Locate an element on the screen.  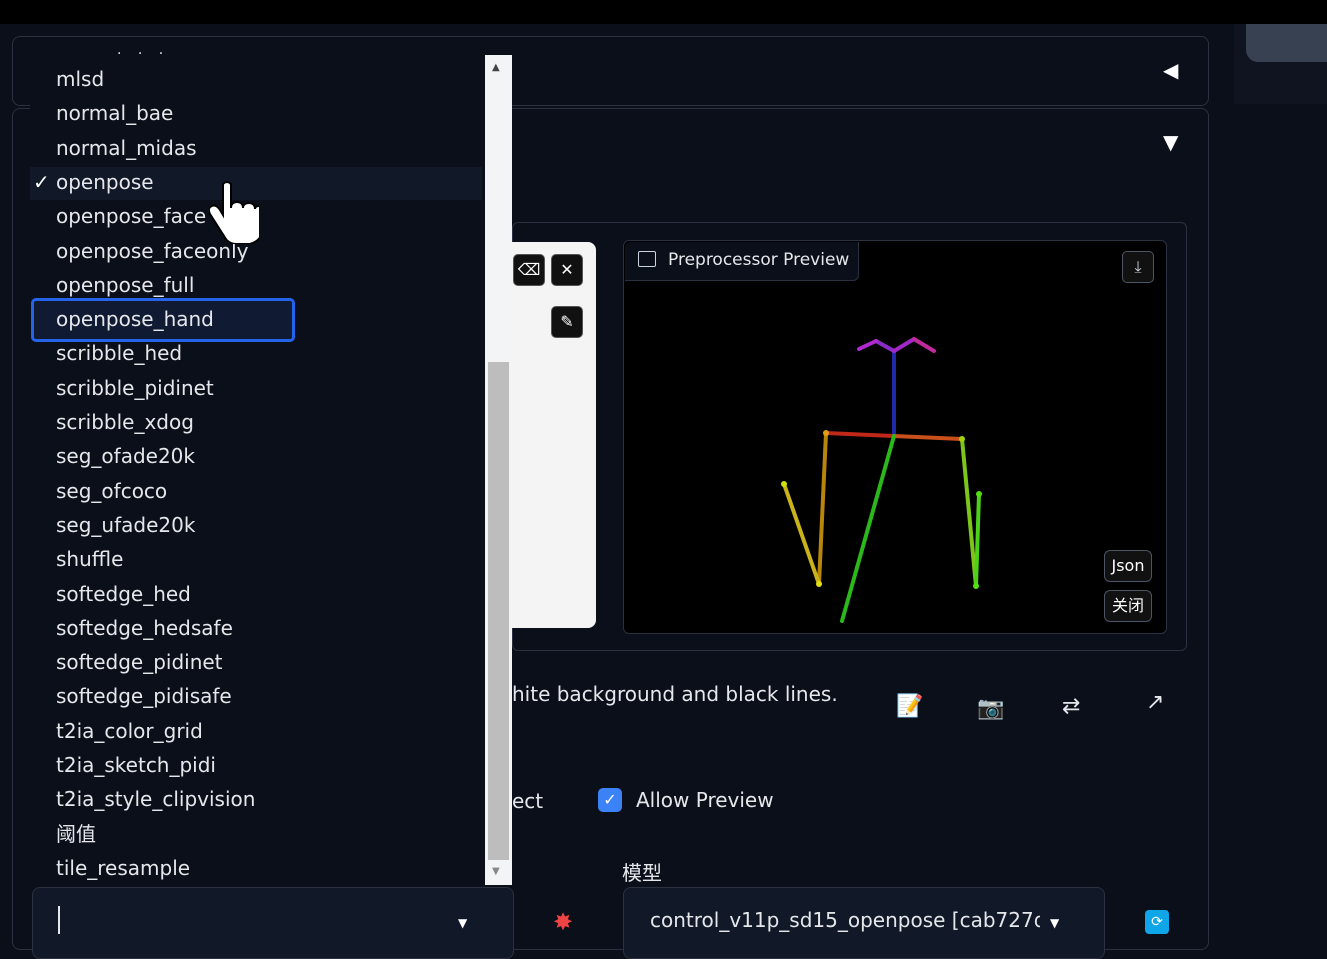
dropdown-item: openpose_full is located at coordinates (125, 285).